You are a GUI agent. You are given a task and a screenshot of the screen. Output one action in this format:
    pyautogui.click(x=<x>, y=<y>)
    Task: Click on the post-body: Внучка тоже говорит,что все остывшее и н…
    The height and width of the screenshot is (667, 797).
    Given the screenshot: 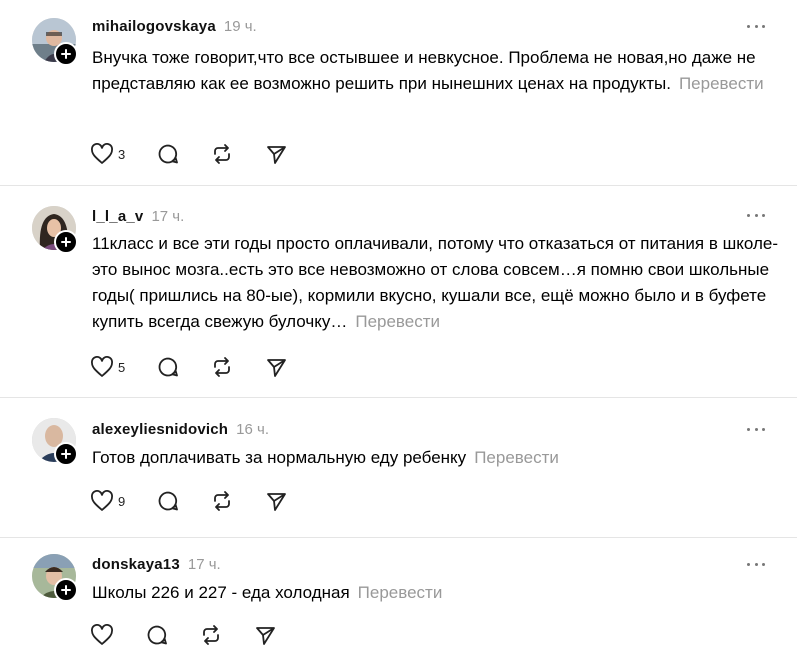 What is the action you would take?
    pyautogui.click(x=424, y=70)
    